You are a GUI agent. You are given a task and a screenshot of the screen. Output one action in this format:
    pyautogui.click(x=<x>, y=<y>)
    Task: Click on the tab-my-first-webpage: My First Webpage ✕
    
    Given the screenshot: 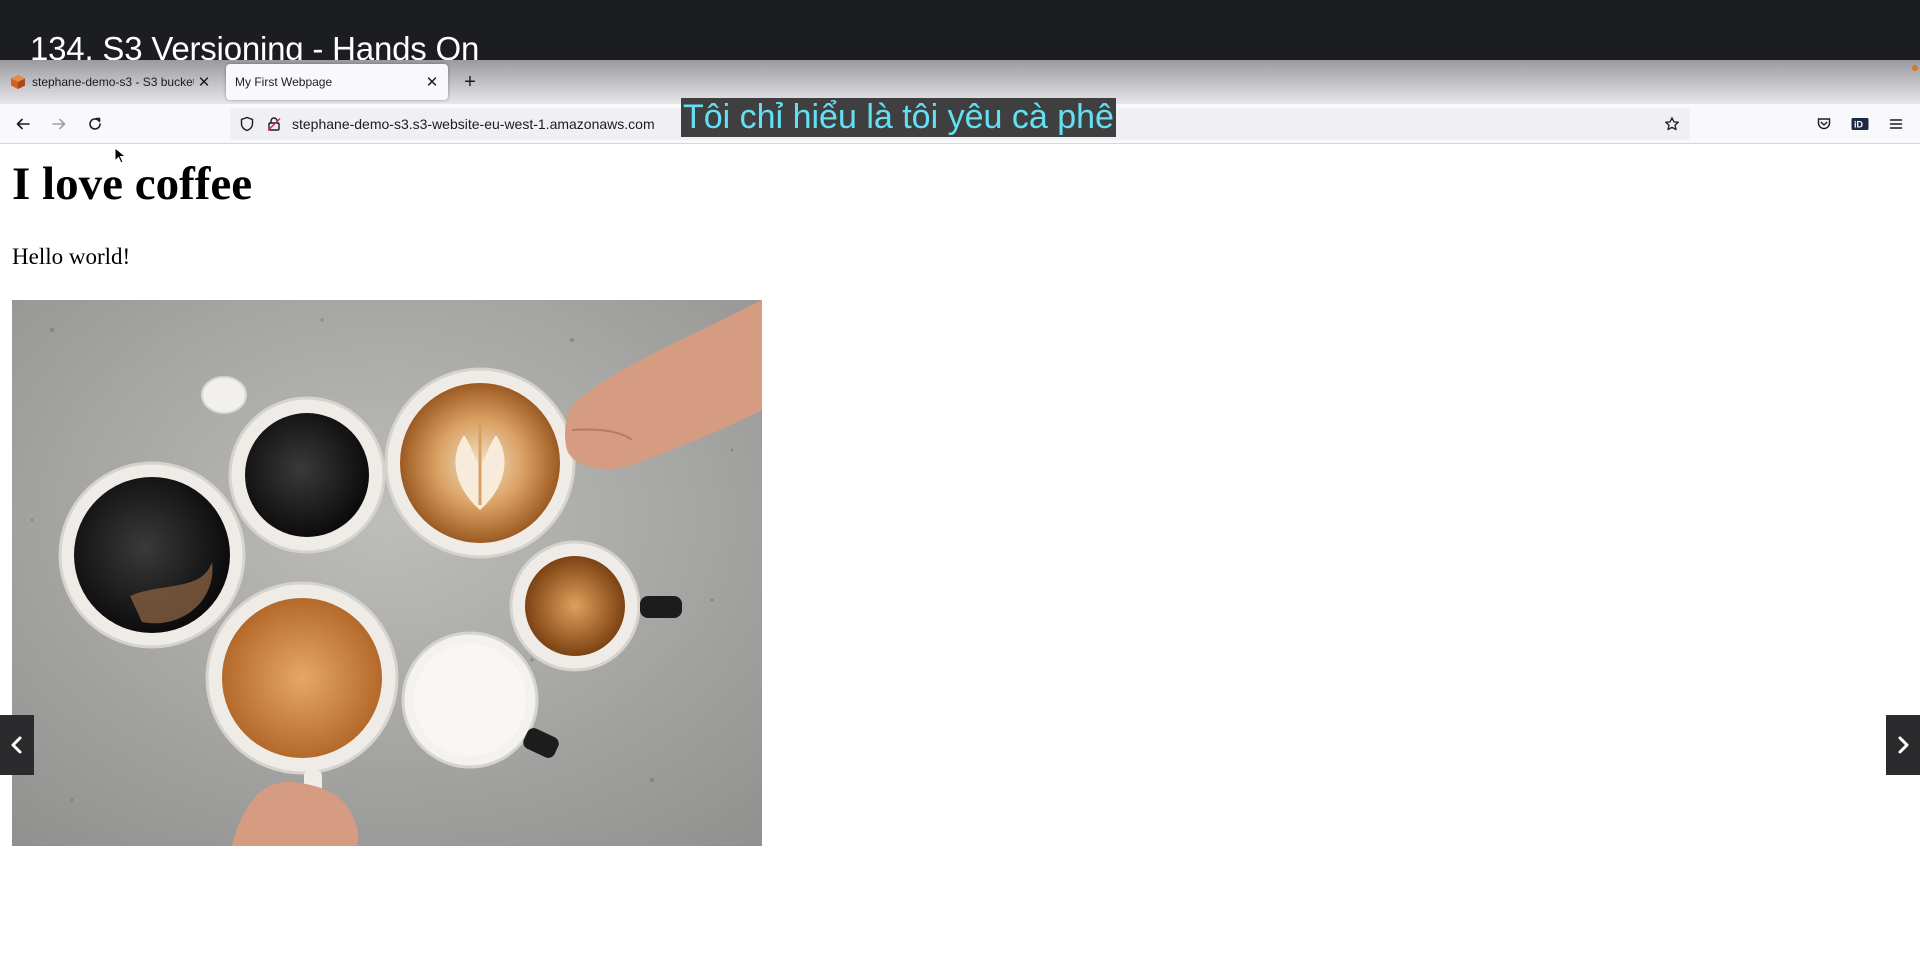 What is the action you would take?
    pyautogui.click(x=337, y=82)
    